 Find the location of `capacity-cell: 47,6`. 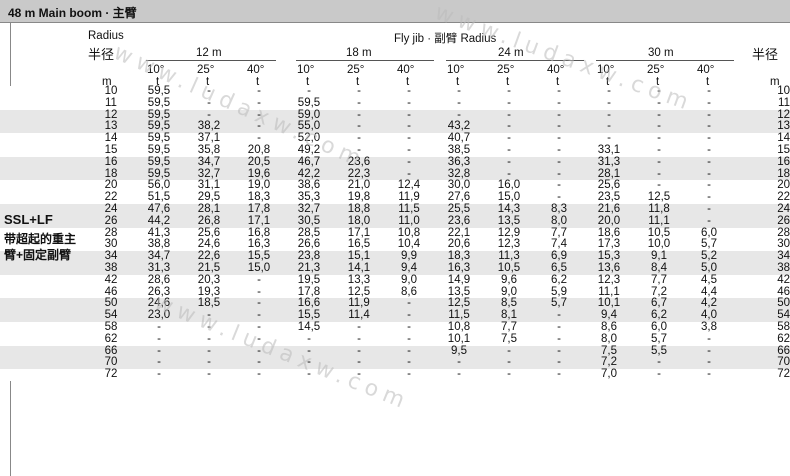

capacity-cell: 47,6 is located at coordinates (159, 208).